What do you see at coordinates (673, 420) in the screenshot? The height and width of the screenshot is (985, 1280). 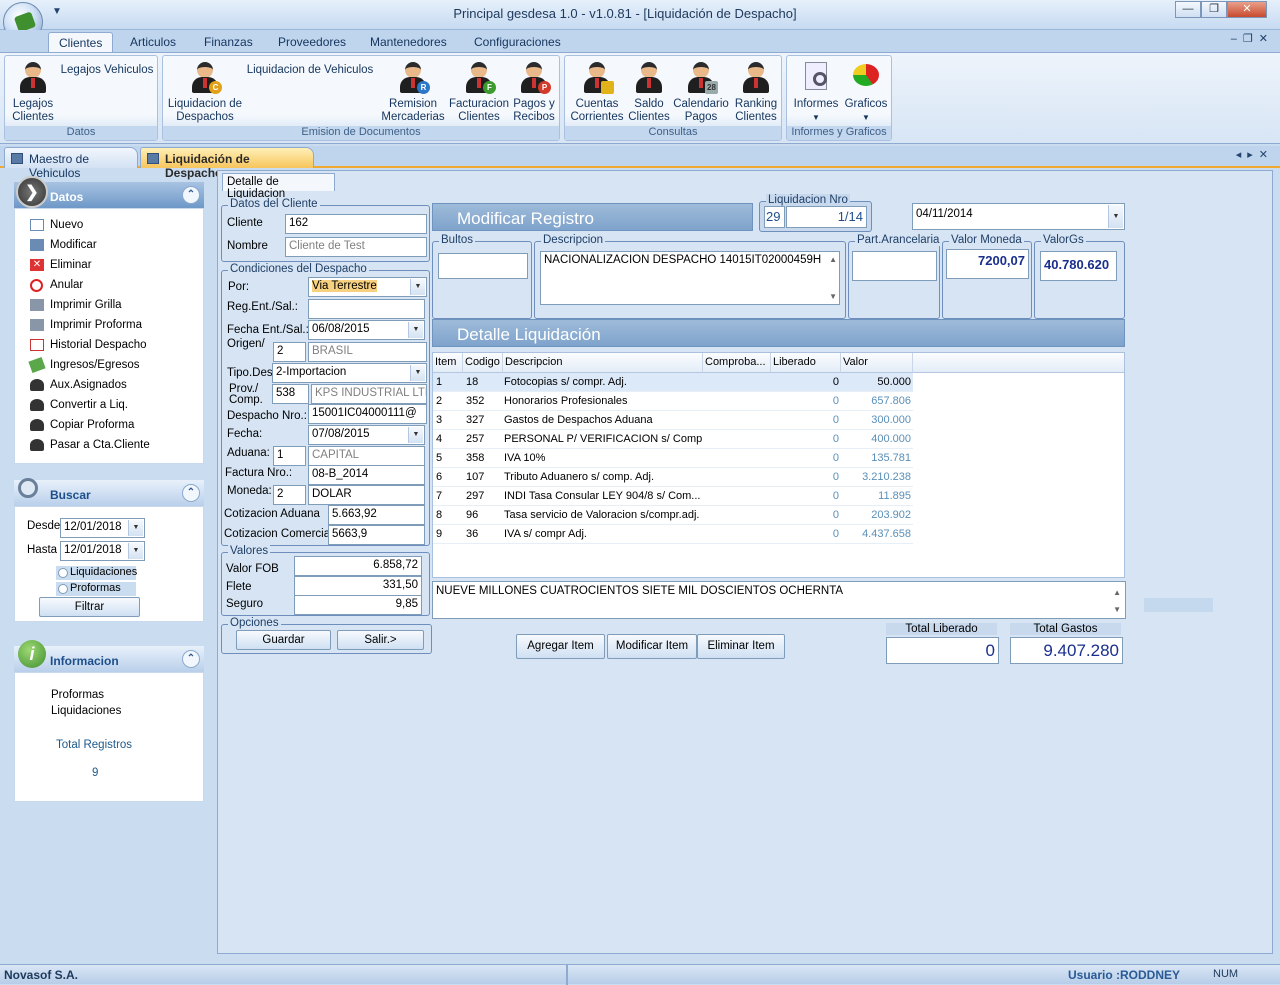 I see `table-row: 3 327 Gastos de Despachos Aduana 0 300.000` at bounding box center [673, 420].